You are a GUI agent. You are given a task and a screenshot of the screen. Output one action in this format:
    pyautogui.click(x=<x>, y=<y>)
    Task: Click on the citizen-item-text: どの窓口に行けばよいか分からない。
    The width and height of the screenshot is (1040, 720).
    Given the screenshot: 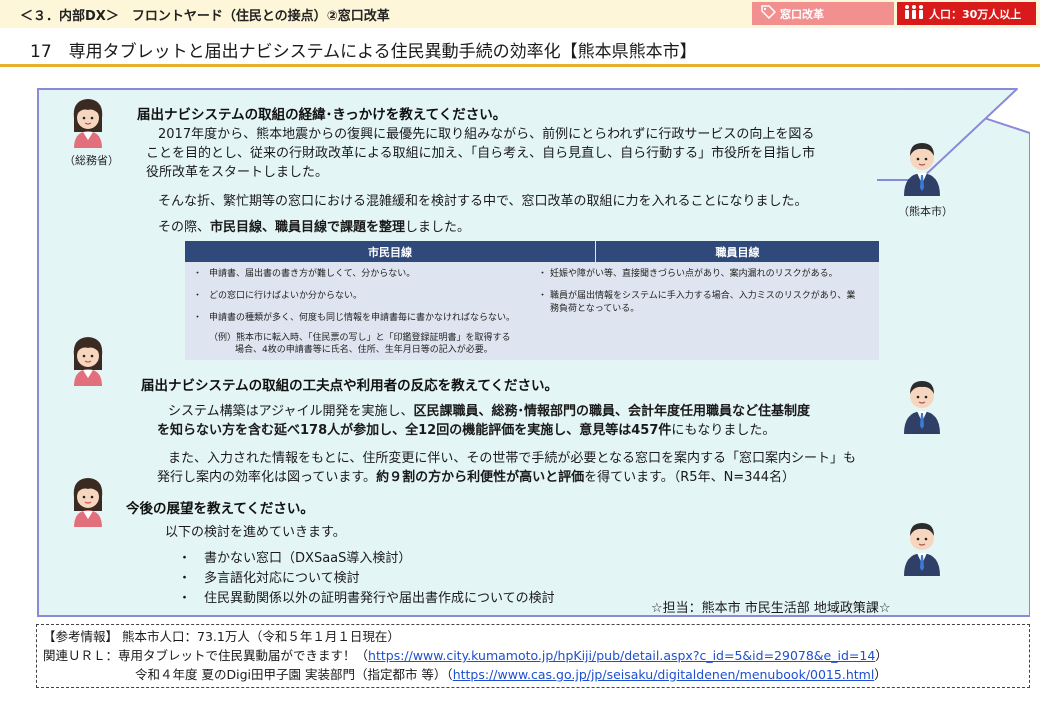 What is the action you would take?
    pyautogui.click(x=286, y=296)
    